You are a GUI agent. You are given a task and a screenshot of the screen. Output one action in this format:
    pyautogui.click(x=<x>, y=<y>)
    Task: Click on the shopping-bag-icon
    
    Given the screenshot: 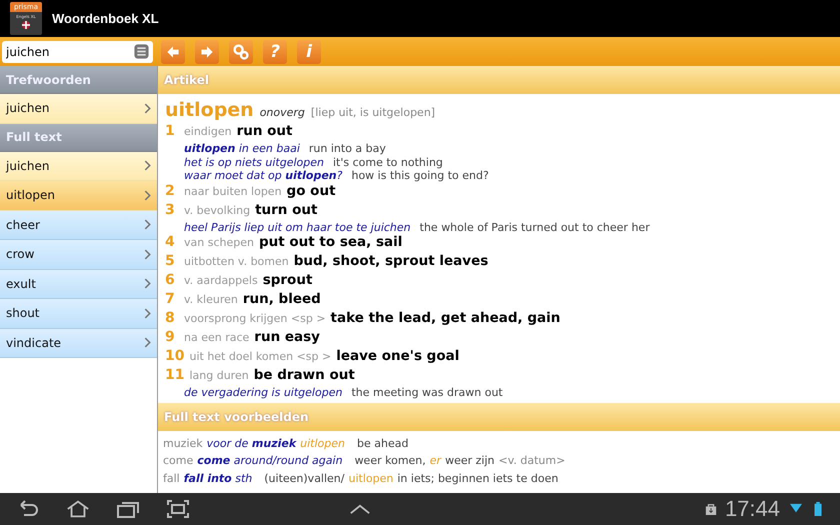 What is the action you would take?
    pyautogui.click(x=710, y=509)
    